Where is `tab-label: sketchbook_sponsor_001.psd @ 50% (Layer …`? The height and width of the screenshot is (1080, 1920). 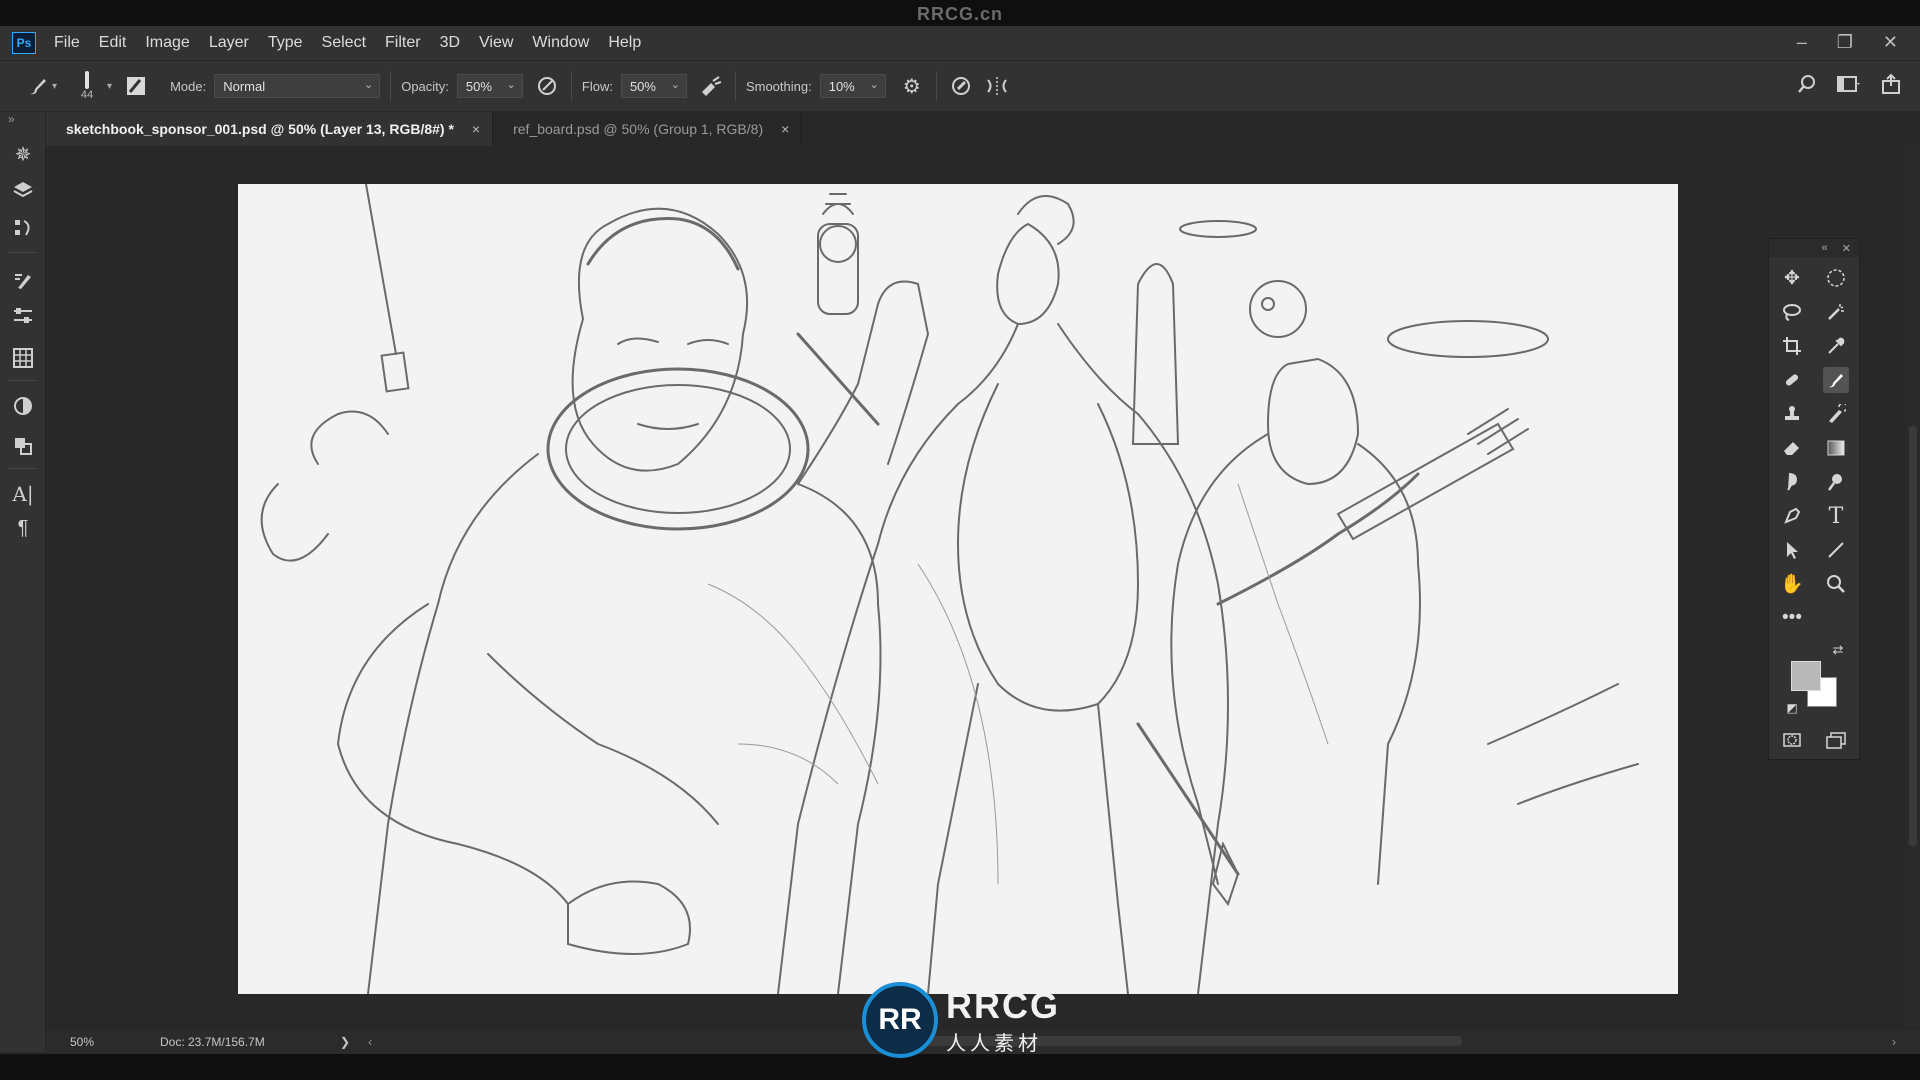
tab-label: sketchbook_sponsor_001.psd @ 50% (Layer … is located at coordinates (260, 129).